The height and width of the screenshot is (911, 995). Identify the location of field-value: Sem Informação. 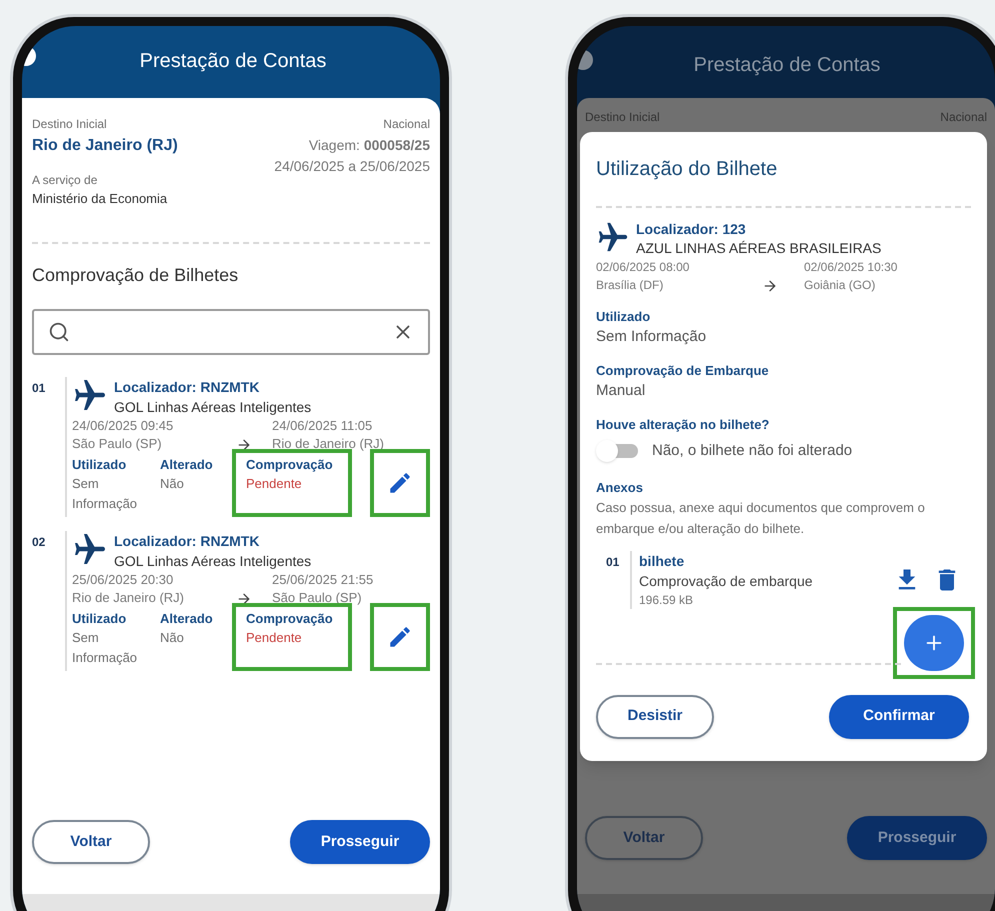
(652, 337).